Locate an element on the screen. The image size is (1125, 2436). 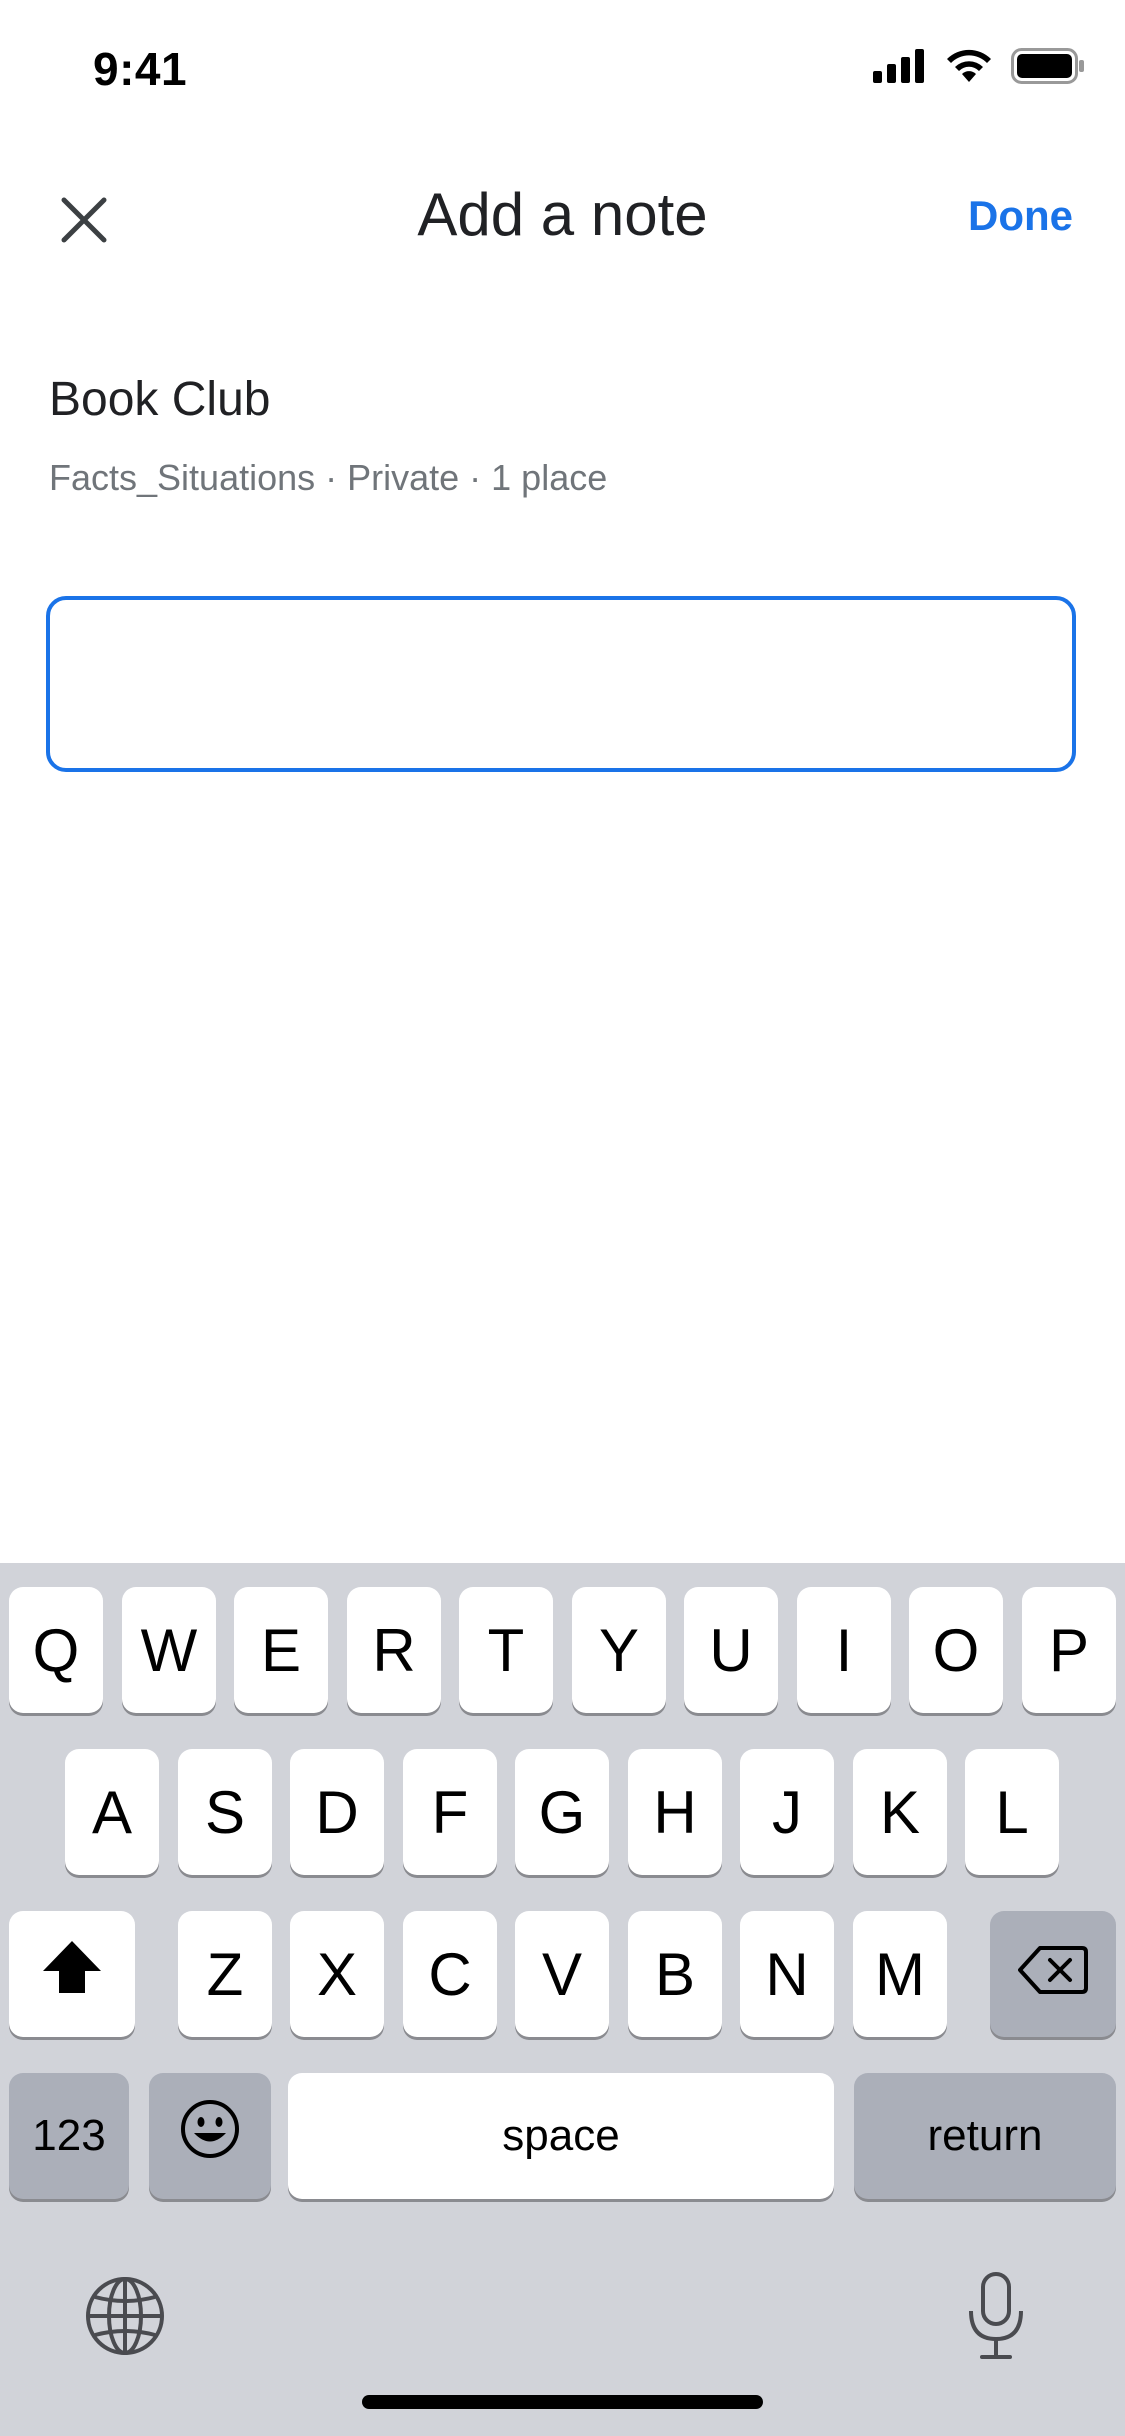
key-s: S is located at coordinates (225, 1812).